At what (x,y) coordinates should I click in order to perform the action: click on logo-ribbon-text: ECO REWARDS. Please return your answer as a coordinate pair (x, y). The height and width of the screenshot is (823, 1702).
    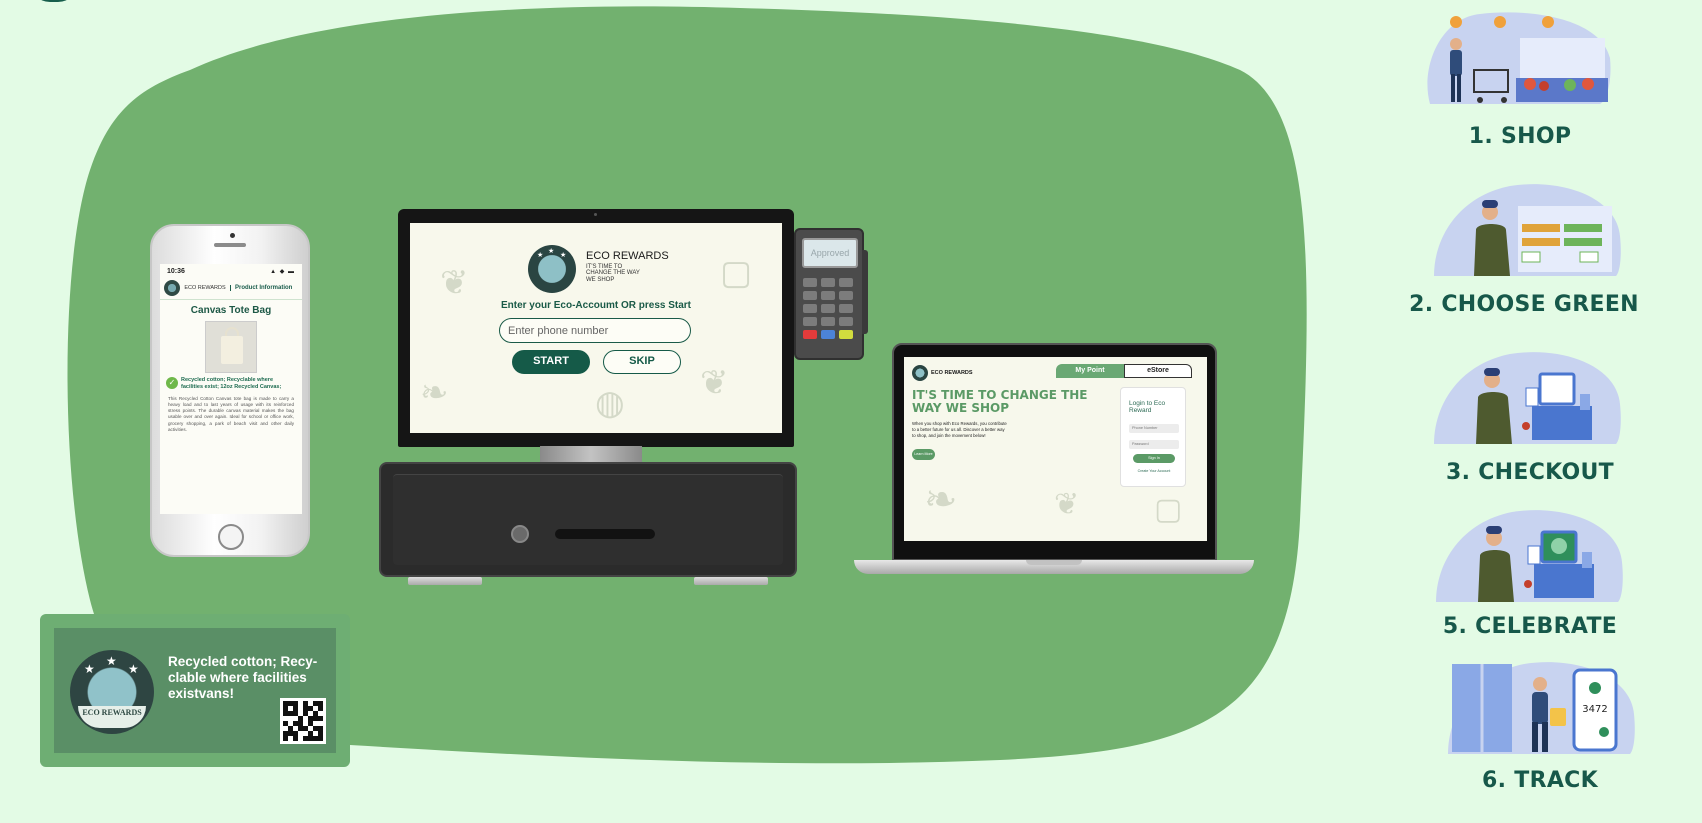
    Looking at the image, I should click on (112, 717).